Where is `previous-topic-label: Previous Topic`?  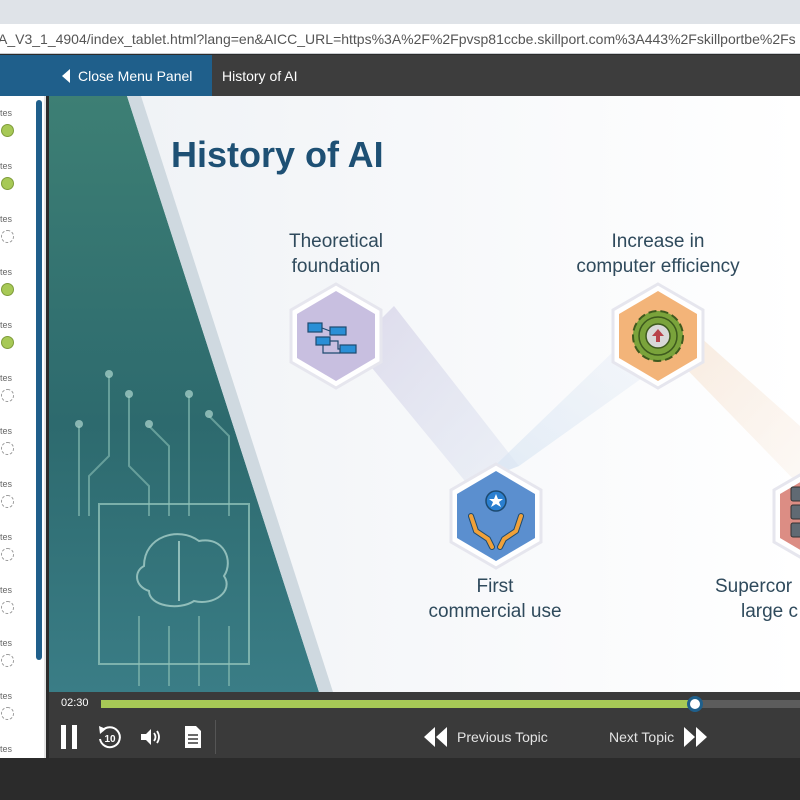 previous-topic-label: Previous Topic is located at coordinates (502, 737).